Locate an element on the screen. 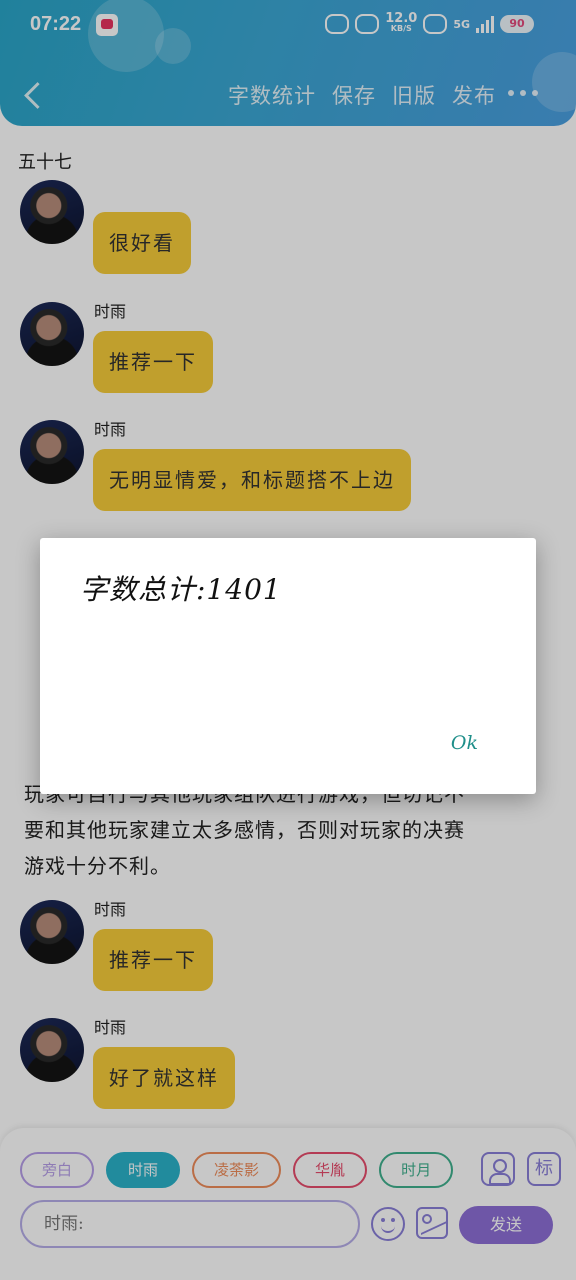 The image size is (576, 1280). ok-button: Ok is located at coordinates (464, 743).